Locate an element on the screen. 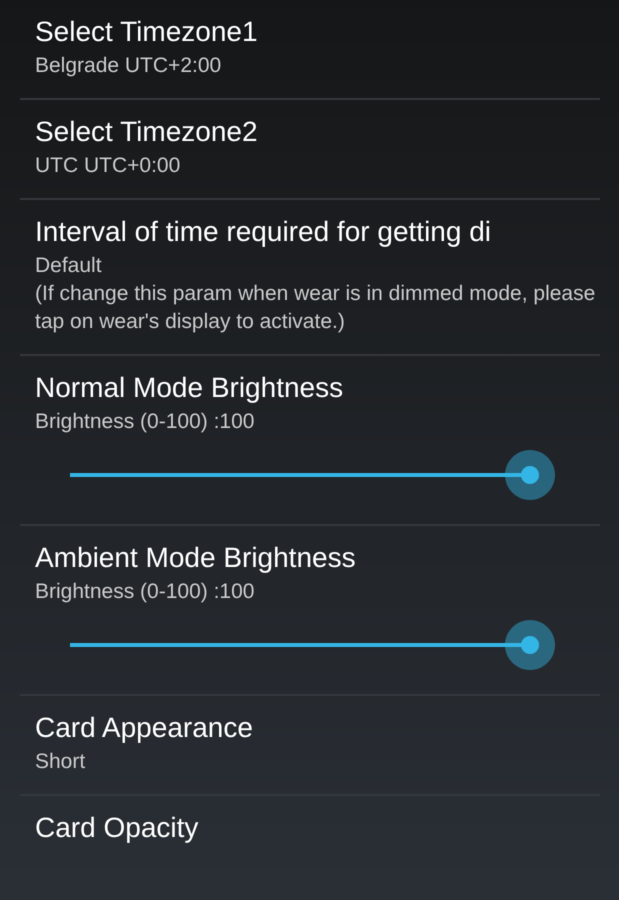  setting-summary: Default (If change this param when wear is in dimmed mode, please tap on wear's display to activate.) is located at coordinates (315, 294).